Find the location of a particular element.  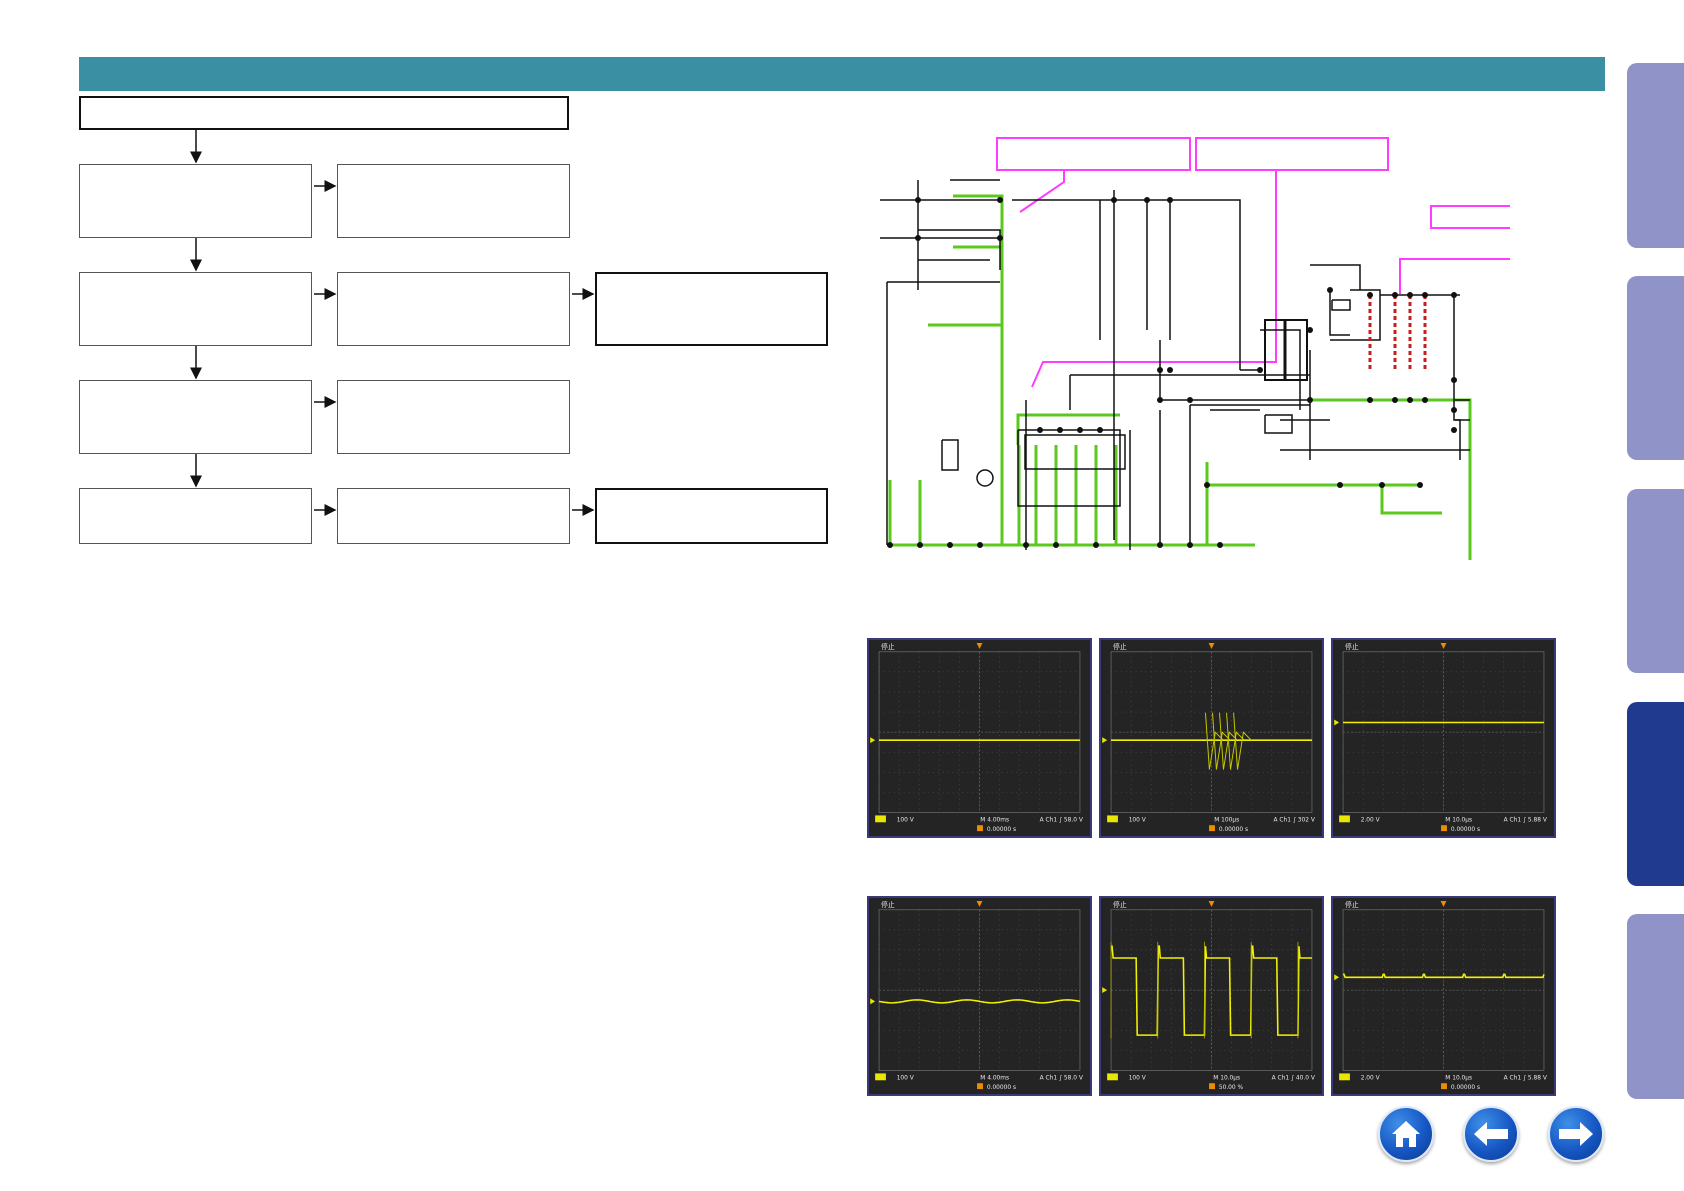

circuit-schematic is located at coordinates (1195, 348).